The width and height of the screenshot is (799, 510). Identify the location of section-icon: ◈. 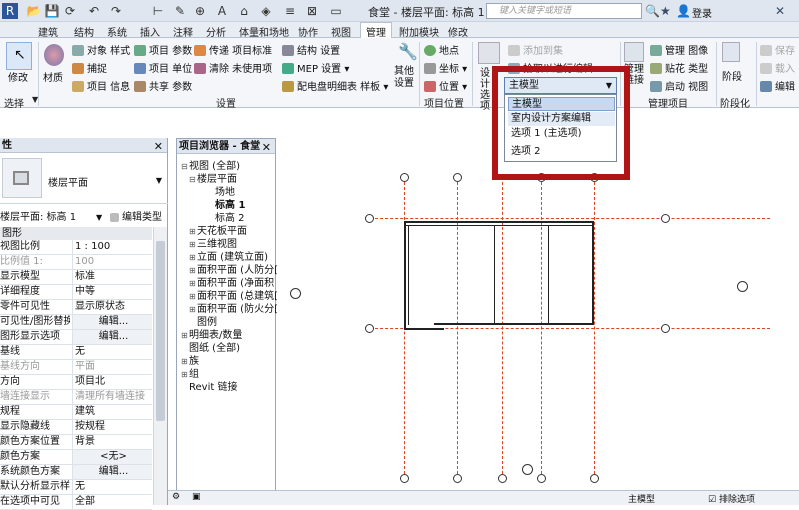
(266, 11).